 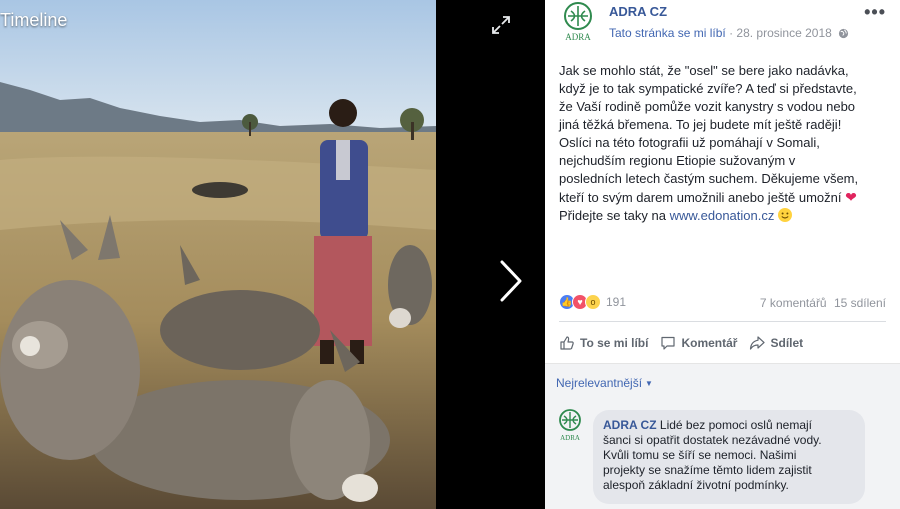 What do you see at coordinates (722, 215) in the screenshot?
I see `edonation-link: www.edonation.cz` at bounding box center [722, 215].